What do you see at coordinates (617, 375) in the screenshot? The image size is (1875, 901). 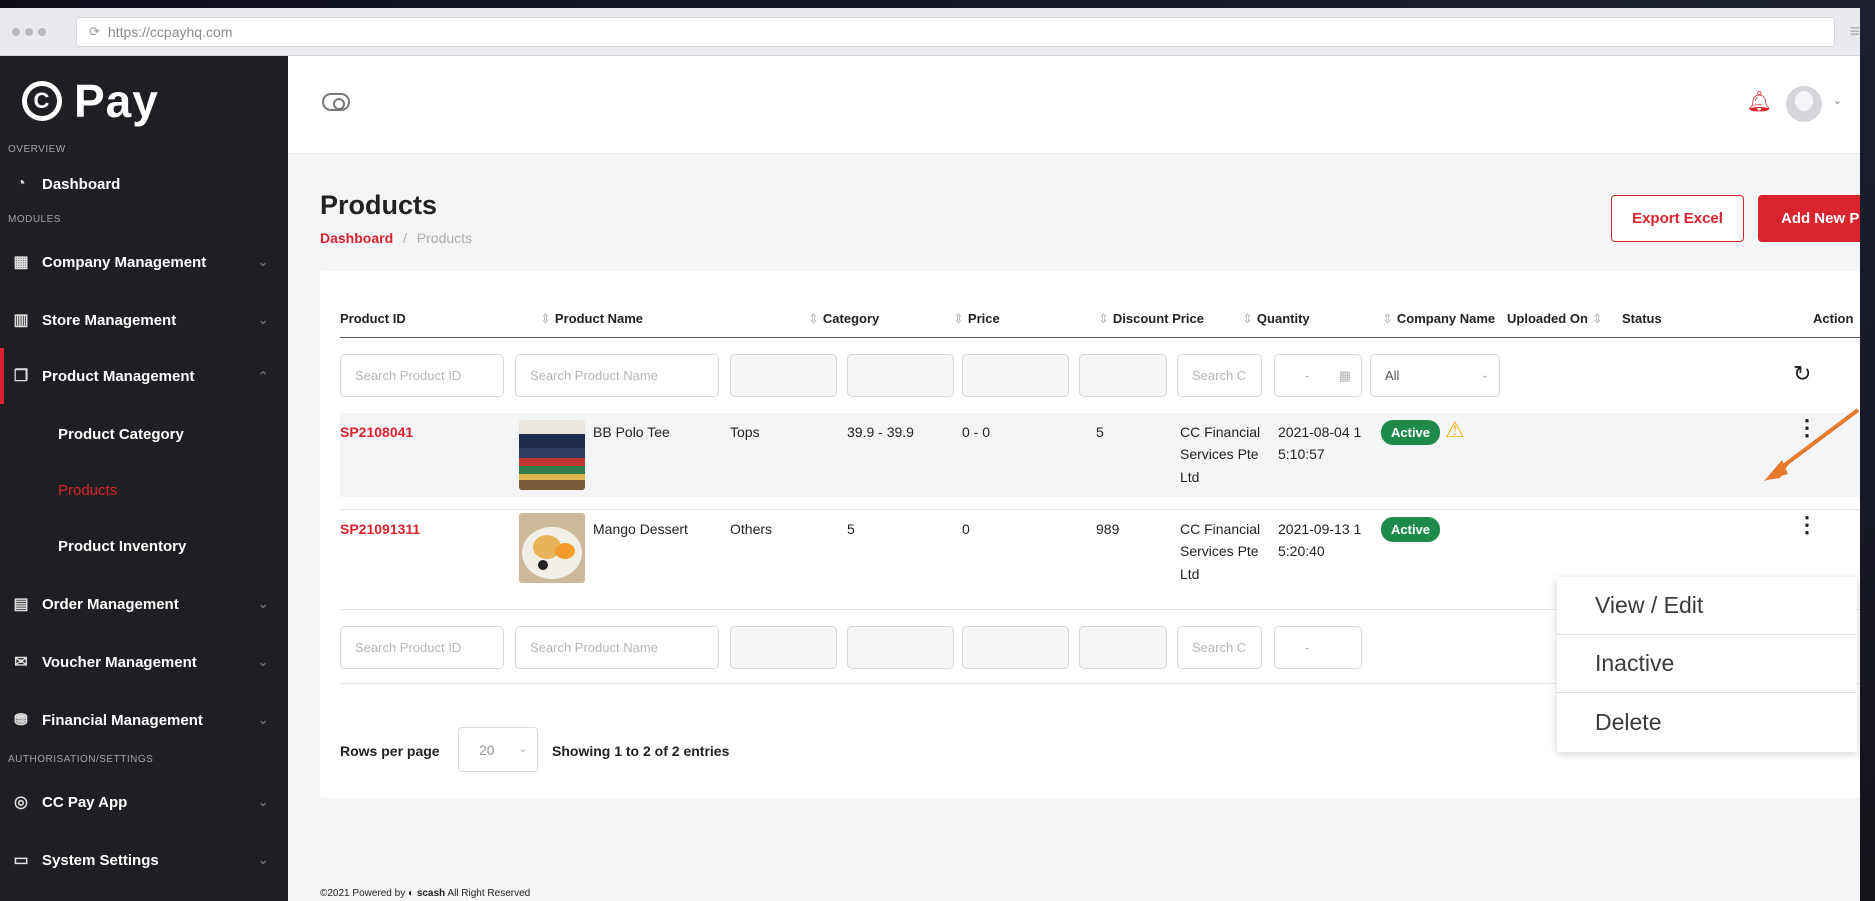 I see `search-product-name-input: Search Product Name` at bounding box center [617, 375].